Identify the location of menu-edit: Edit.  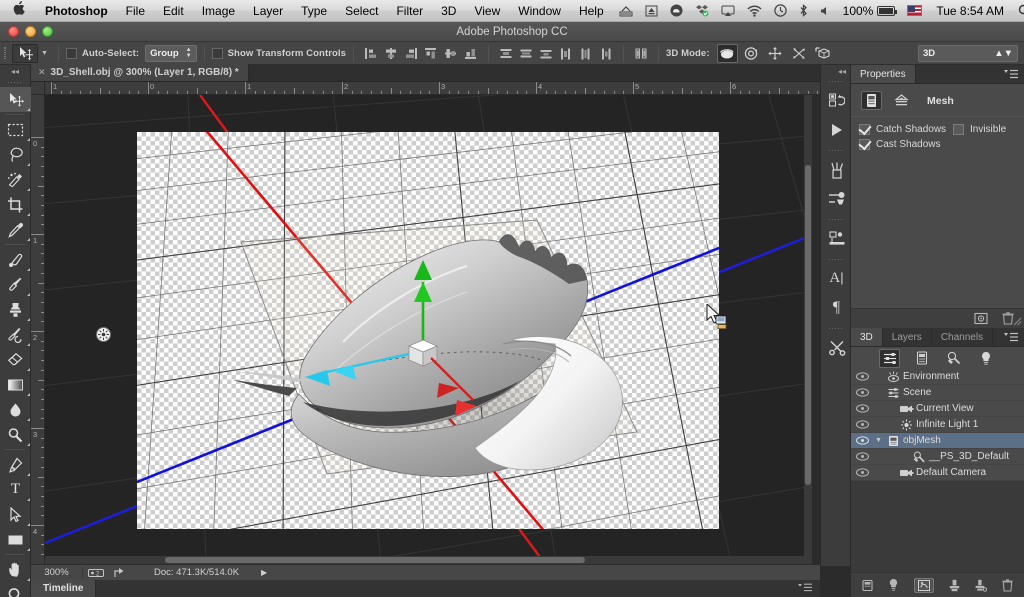
(173, 11).